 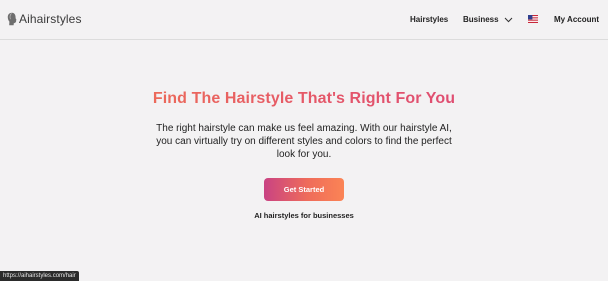 What do you see at coordinates (304, 99) in the screenshot?
I see `hero-title: Find The Hairstyle That's Right For You` at bounding box center [304, 99].